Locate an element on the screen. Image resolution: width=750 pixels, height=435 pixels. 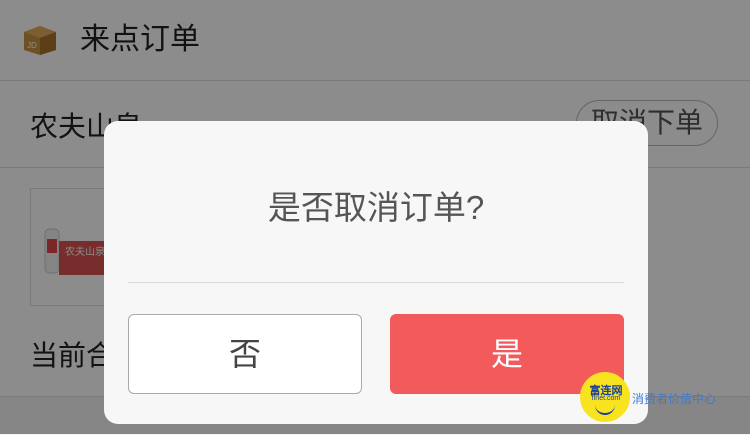
dialog-divider is located at coordinates (376, 282).